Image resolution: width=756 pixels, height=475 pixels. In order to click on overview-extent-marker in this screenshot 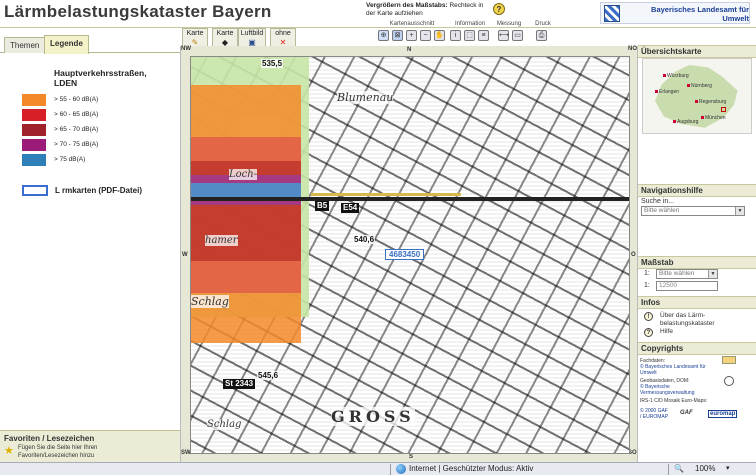, I will do `click(723, 109)`.